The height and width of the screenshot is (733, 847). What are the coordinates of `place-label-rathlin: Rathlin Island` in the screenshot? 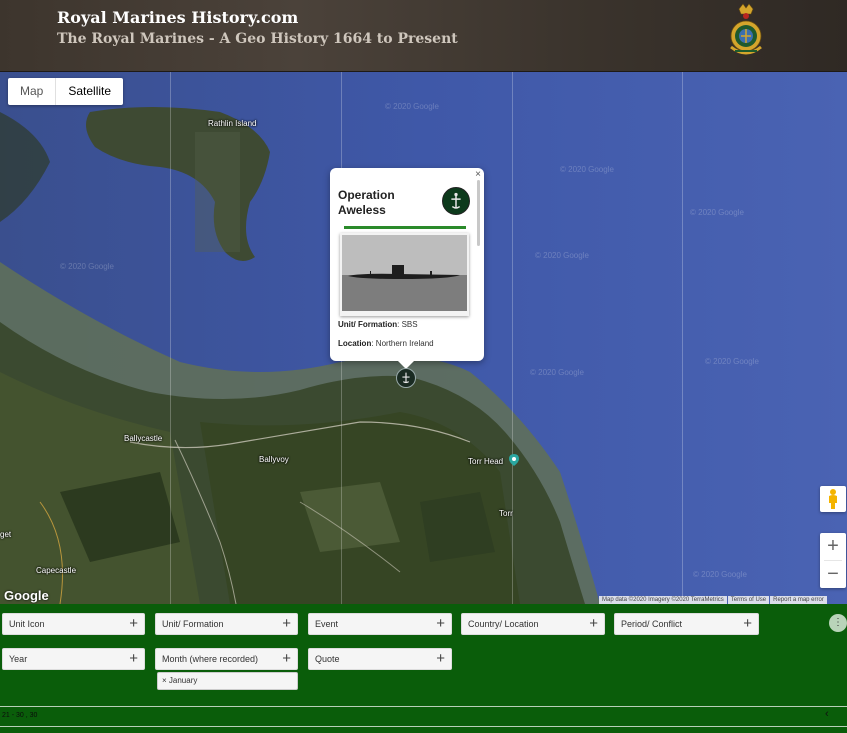 It's located at (232, 123).